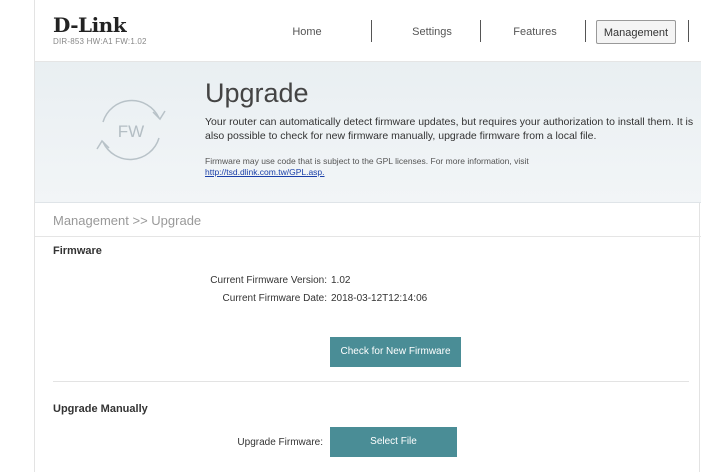  What do you see at coordinates (127, 220) in the screenshot?
I see `breadcrumb: Management >> Upgrade` at bounding box center [127, 220].